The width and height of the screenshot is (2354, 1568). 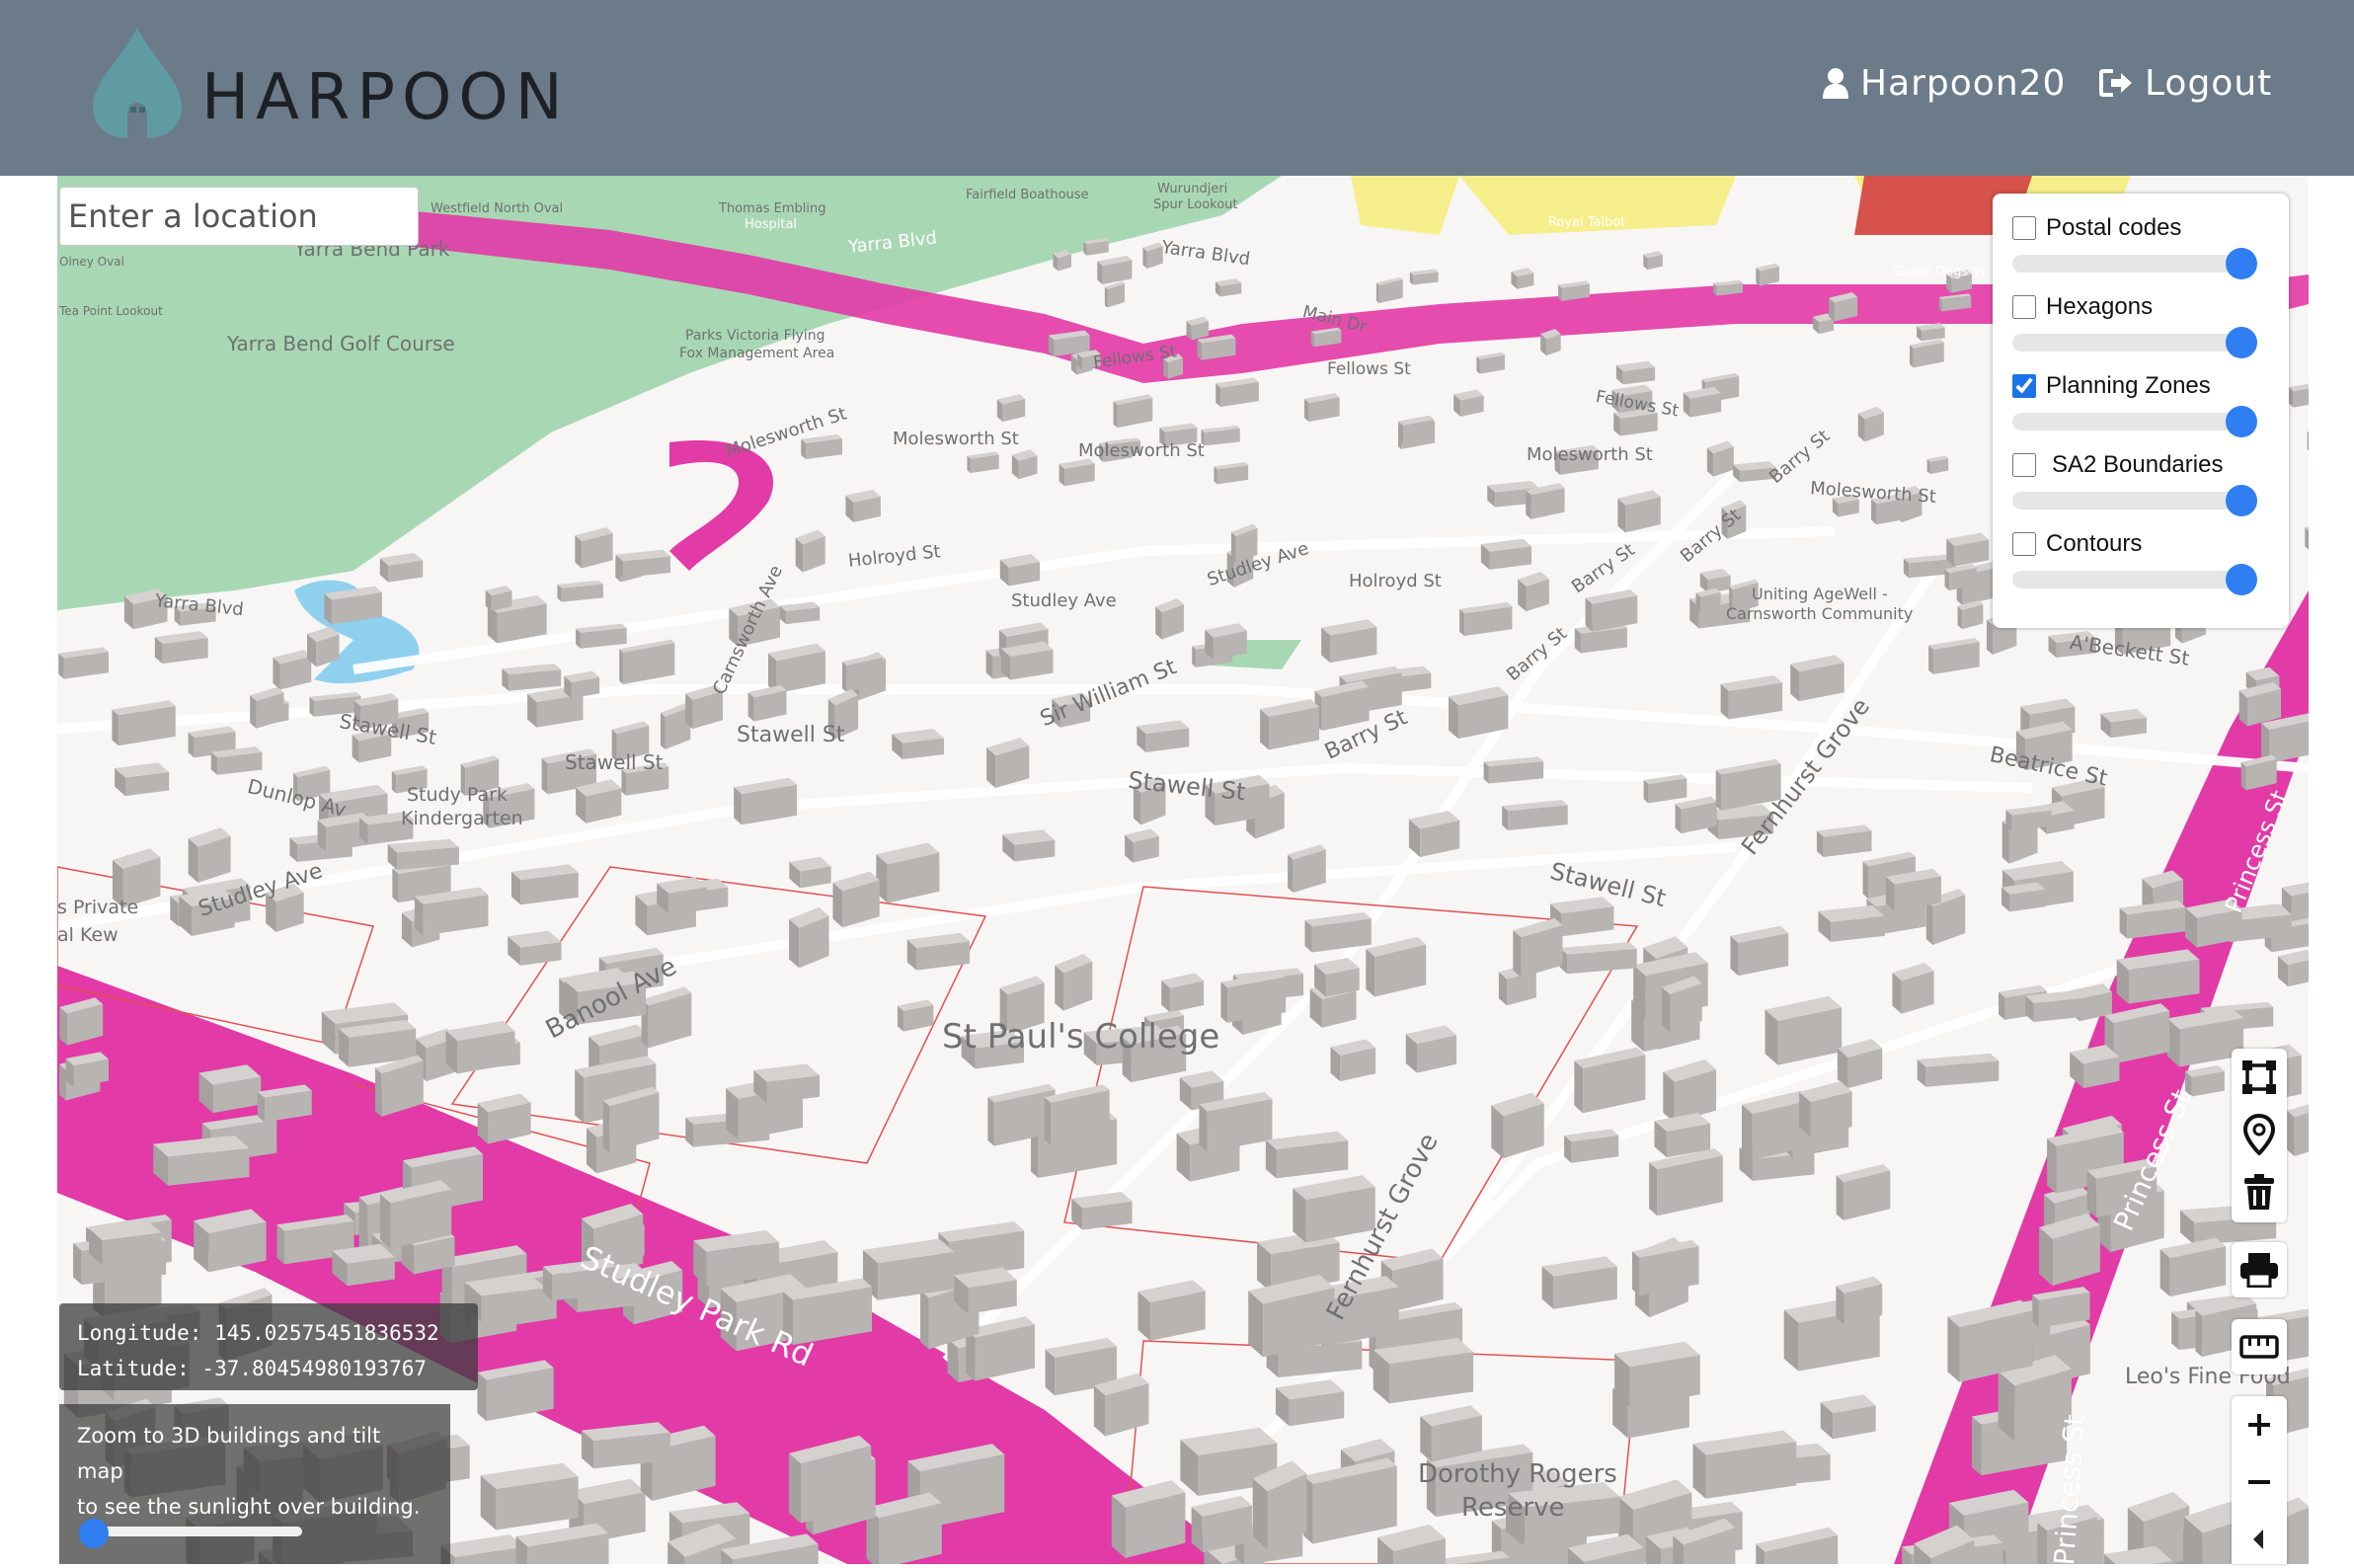 I want to click on logout-link: Logout, so click(x=2186, y=83).